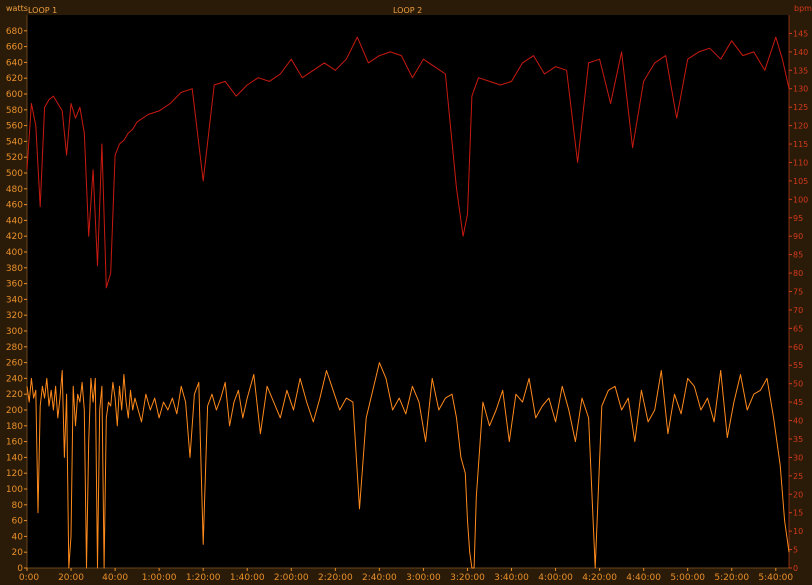  Describe the element at coordinates (14, 458) in the screenshot. I see `left-tick-label: 140` at that location.